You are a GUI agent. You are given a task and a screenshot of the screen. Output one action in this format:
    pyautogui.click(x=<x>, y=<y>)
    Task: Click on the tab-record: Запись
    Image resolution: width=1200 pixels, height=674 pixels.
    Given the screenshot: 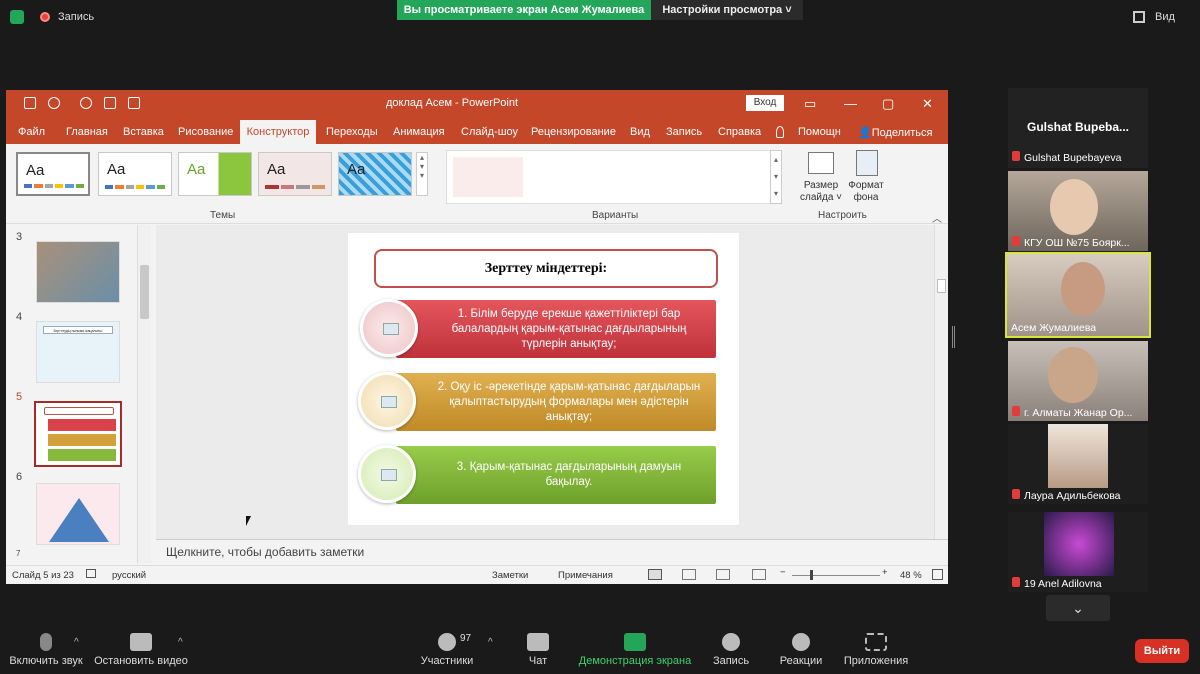 What is the action you would take?
    pyautogui.click(x=684, y=132)
    